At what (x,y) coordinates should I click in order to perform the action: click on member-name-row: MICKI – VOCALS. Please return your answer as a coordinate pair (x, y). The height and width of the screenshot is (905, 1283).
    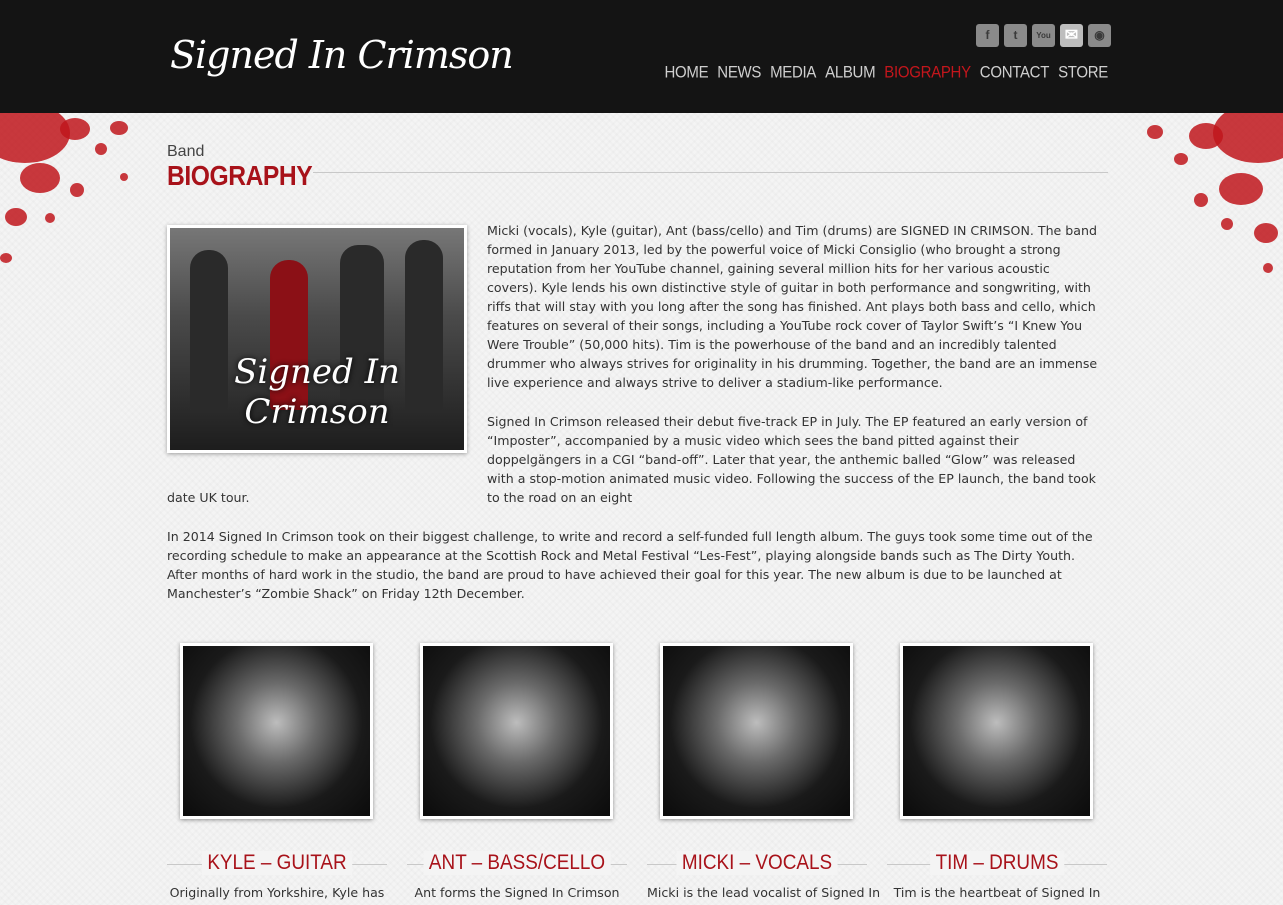
    Looking at the image, I should click on (757, 863).